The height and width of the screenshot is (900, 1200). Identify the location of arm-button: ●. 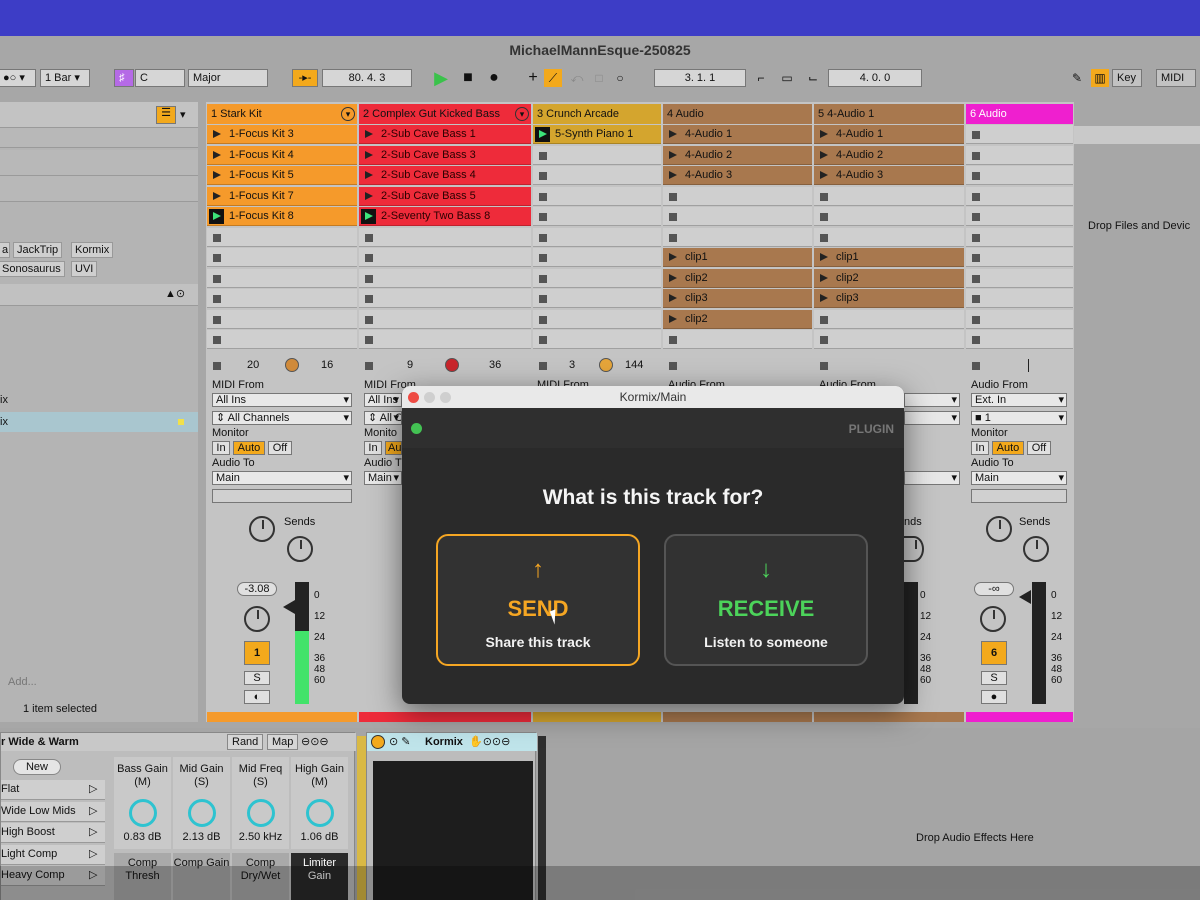
(994, 697).